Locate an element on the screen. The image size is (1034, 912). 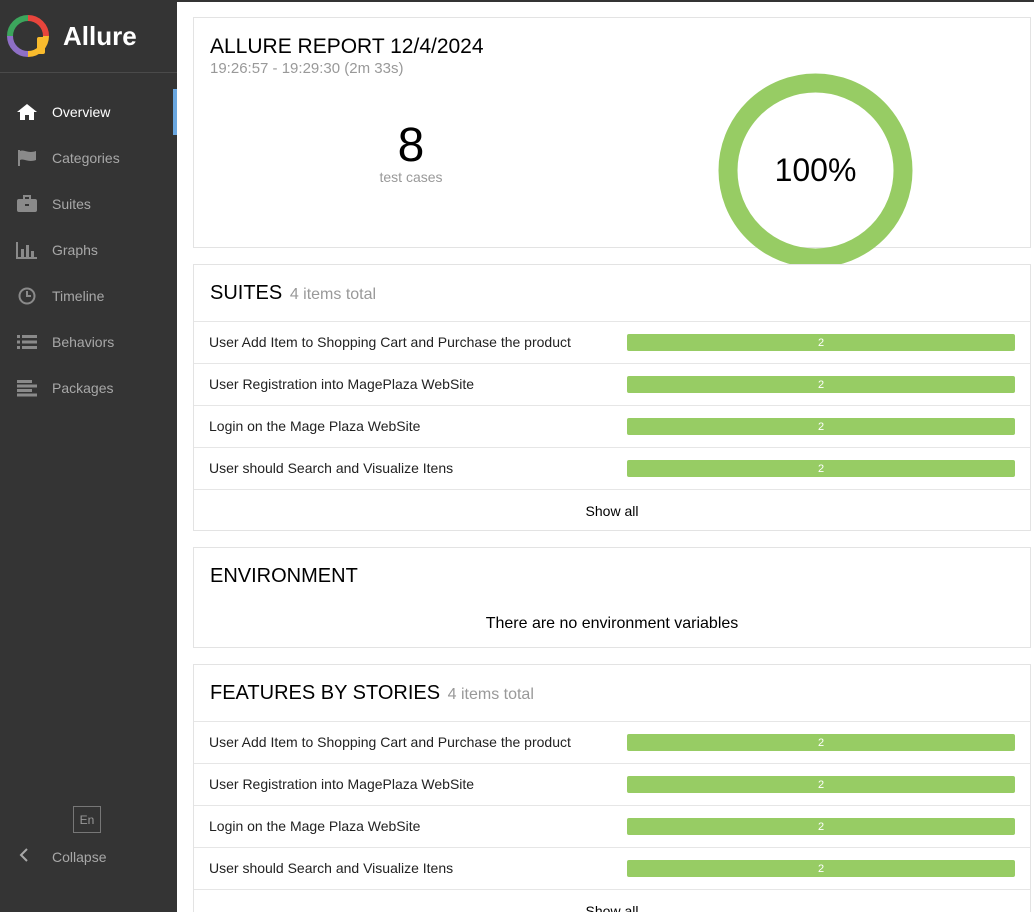
sidebar-item-graphs: Graphs is located at coordinates (88, 250).